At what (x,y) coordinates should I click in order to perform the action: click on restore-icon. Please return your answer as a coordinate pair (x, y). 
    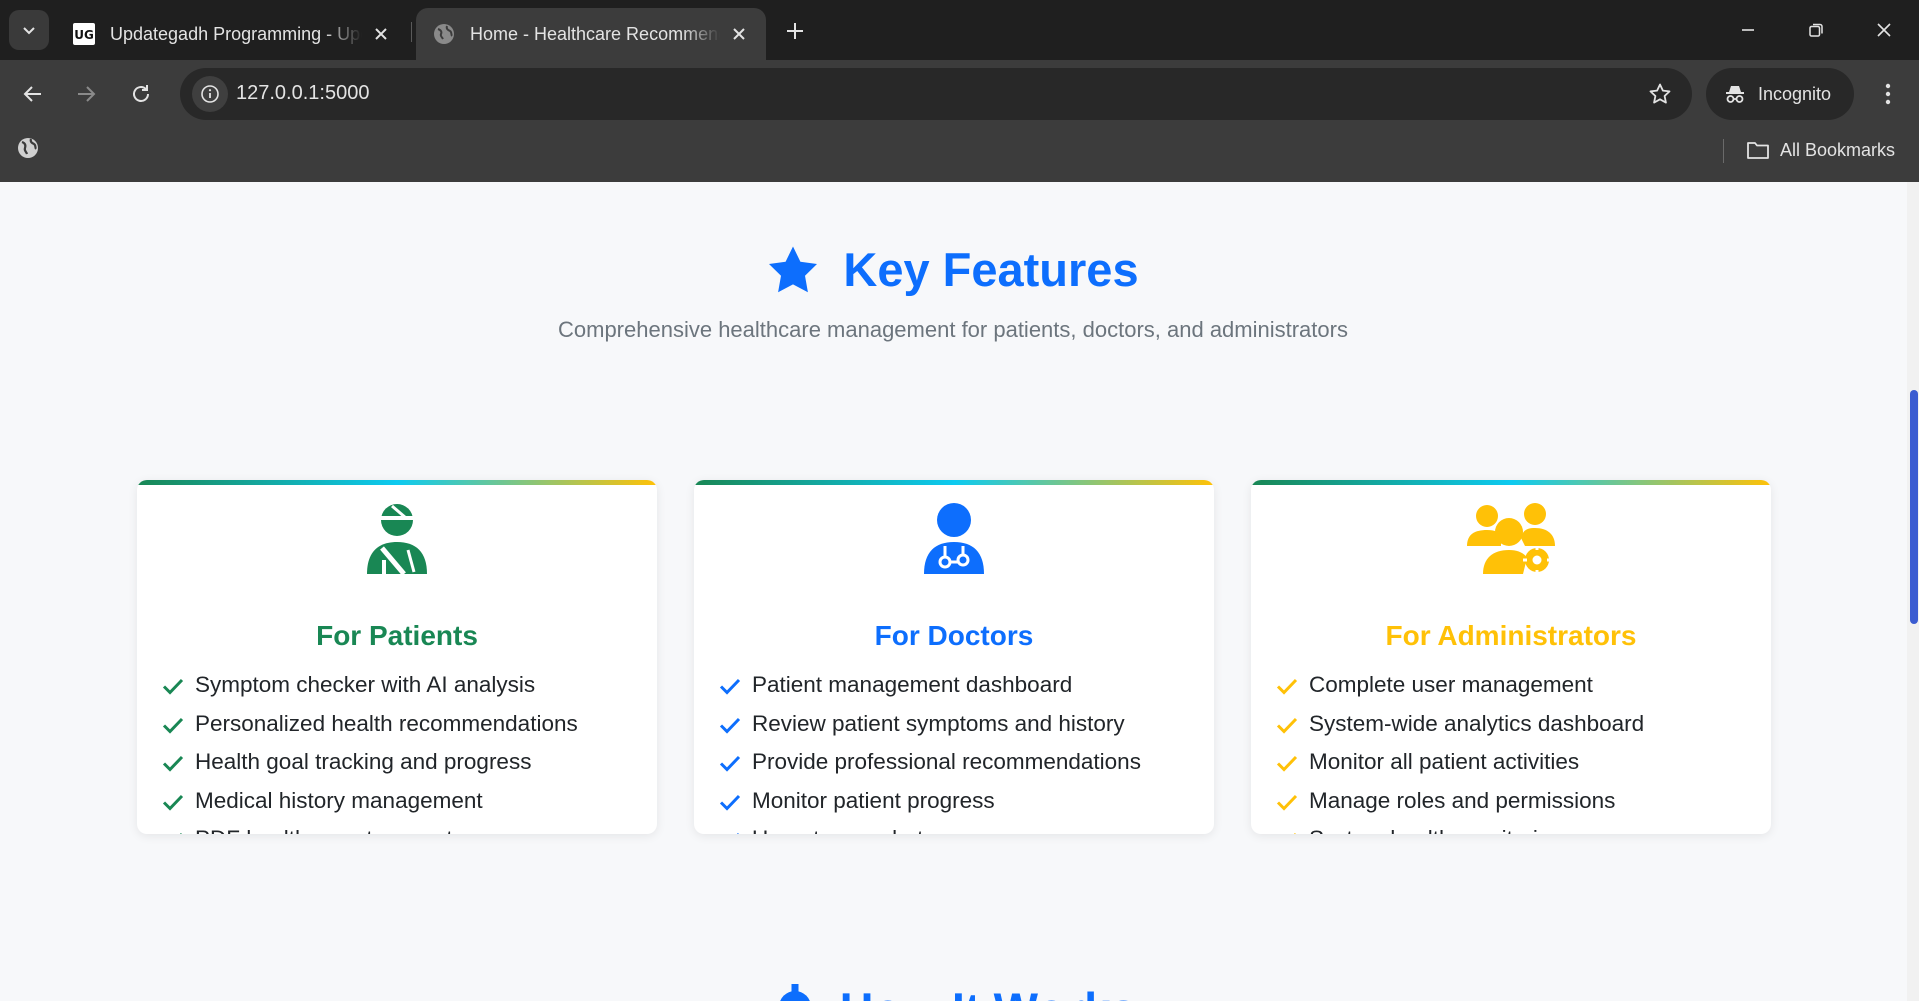
    Looking at the image, I should click on (1816, 30).